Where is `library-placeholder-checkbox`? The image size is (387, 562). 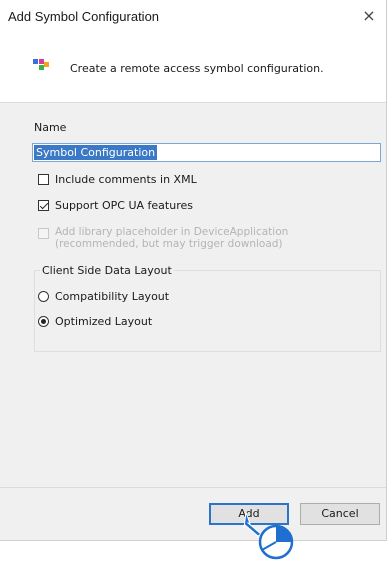 library-placeholder-checkbox is located at coordinates (43, 233).